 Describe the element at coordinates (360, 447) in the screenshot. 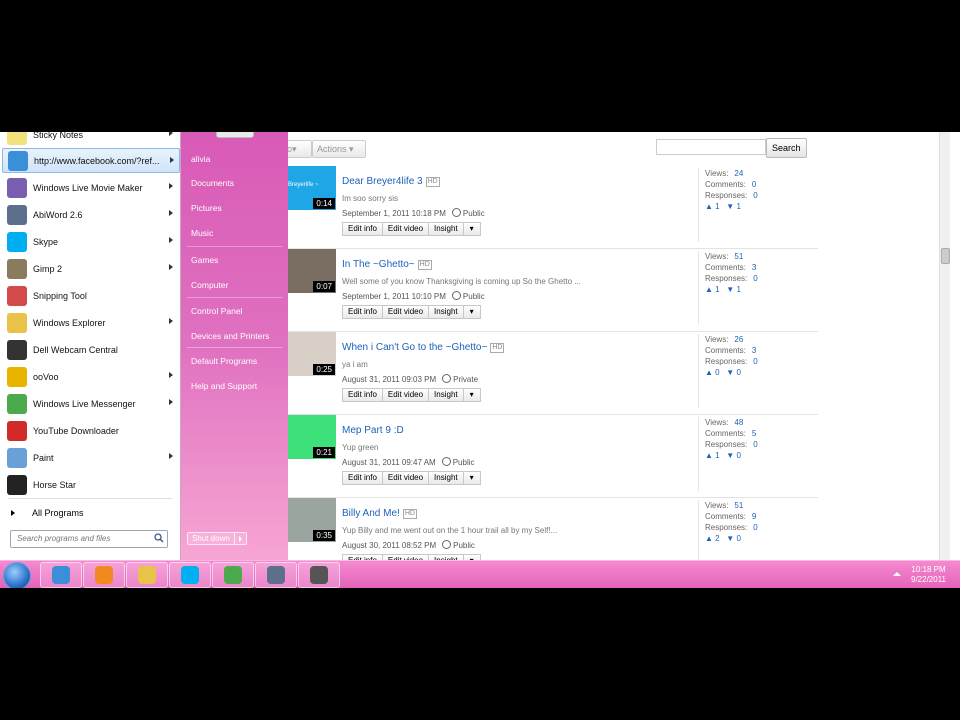

I see `video-description: Yup green` at that location.